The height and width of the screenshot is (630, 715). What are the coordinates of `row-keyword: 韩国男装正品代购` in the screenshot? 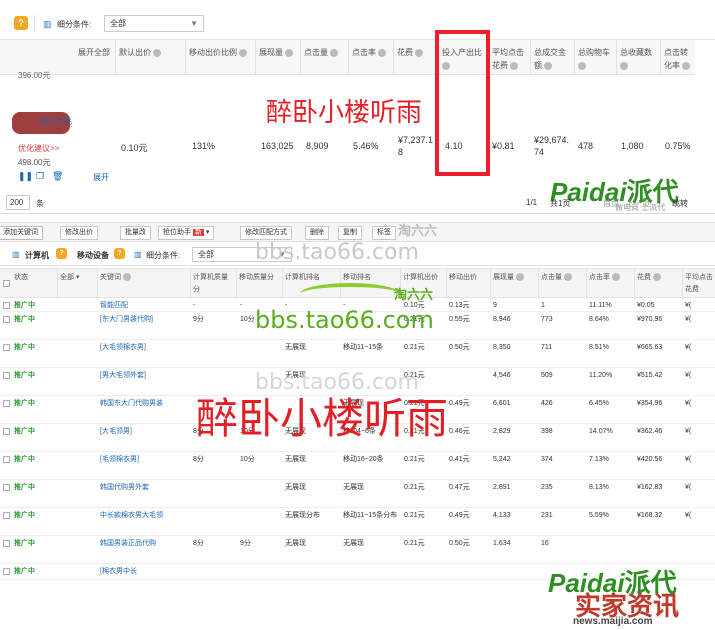 It's located at (145, 544).